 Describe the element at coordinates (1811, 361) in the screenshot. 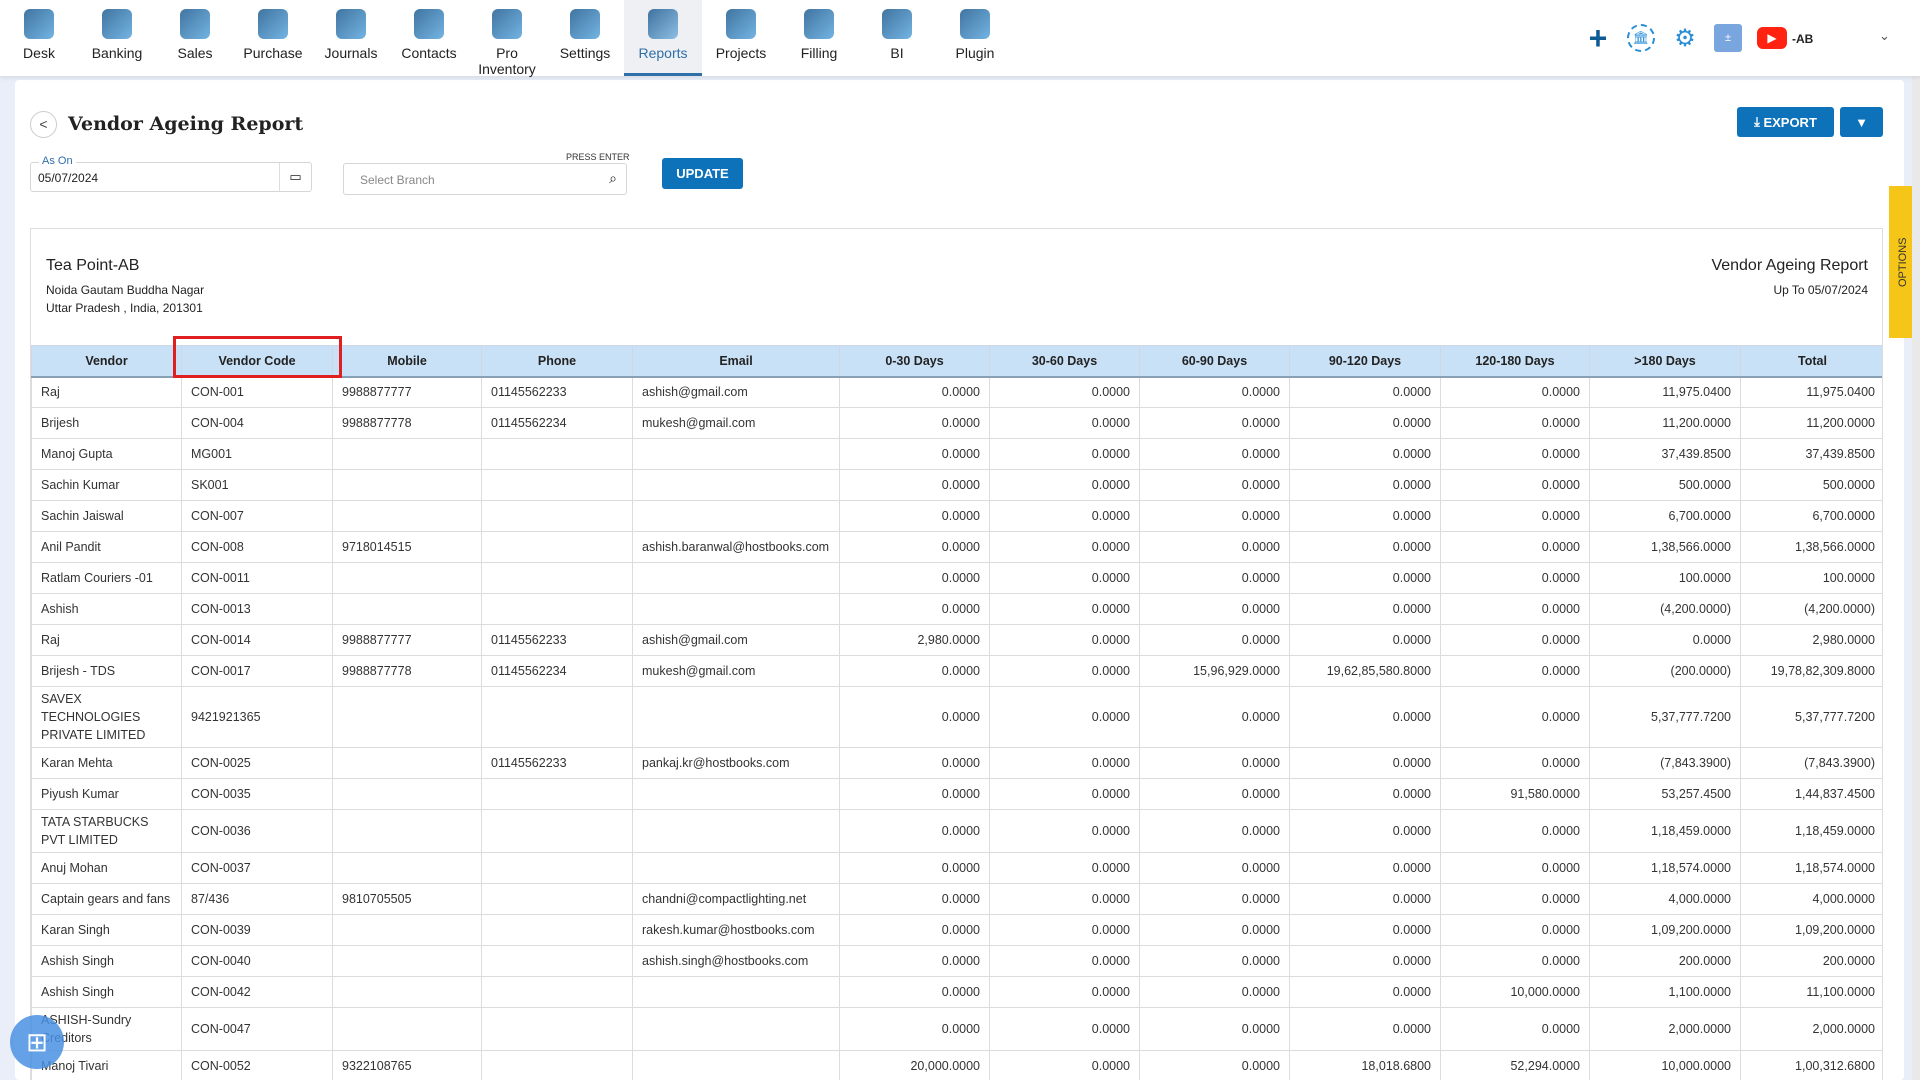

I see `column-header: Total` at that location.